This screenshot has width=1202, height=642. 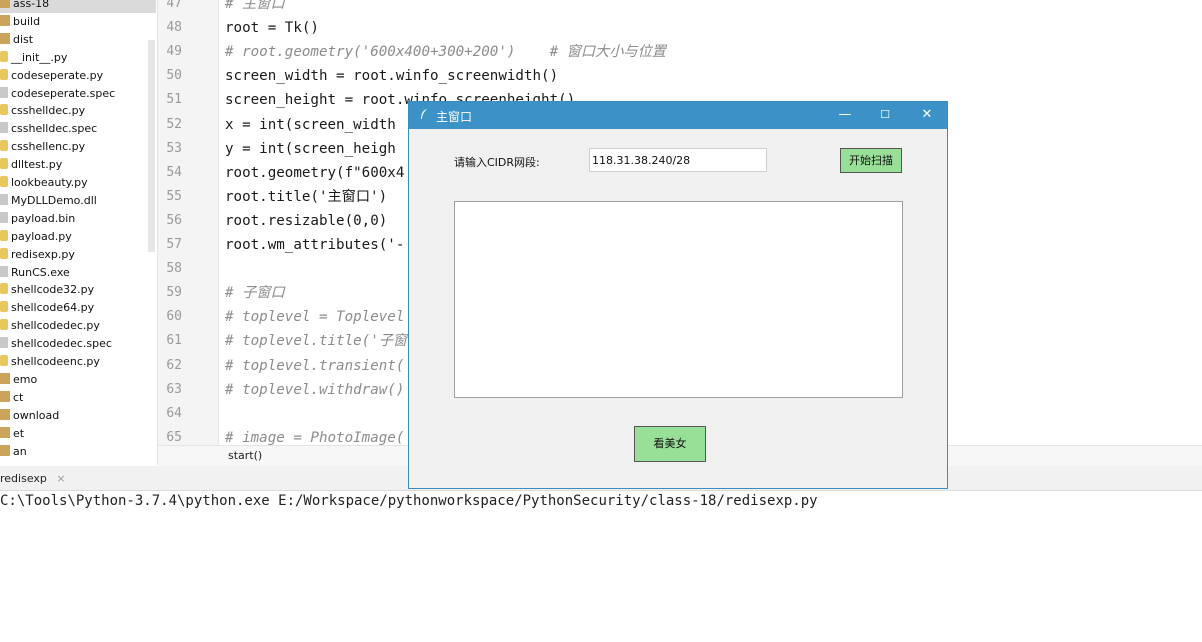 I want to click on line-number: 64, so click(x=174, y=413).